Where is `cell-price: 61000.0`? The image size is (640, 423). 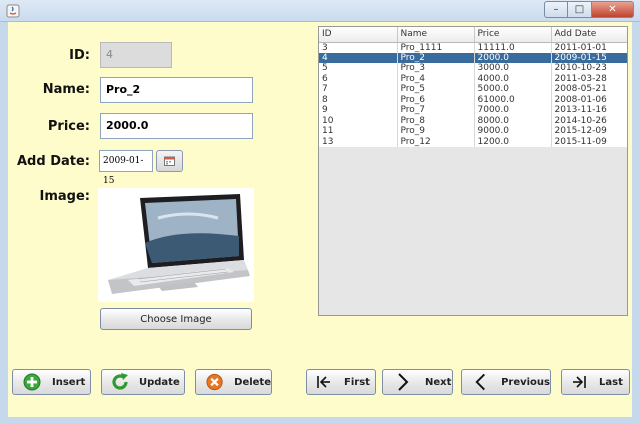
cell-price: 61000.0 is located at coordinates (513, 99).